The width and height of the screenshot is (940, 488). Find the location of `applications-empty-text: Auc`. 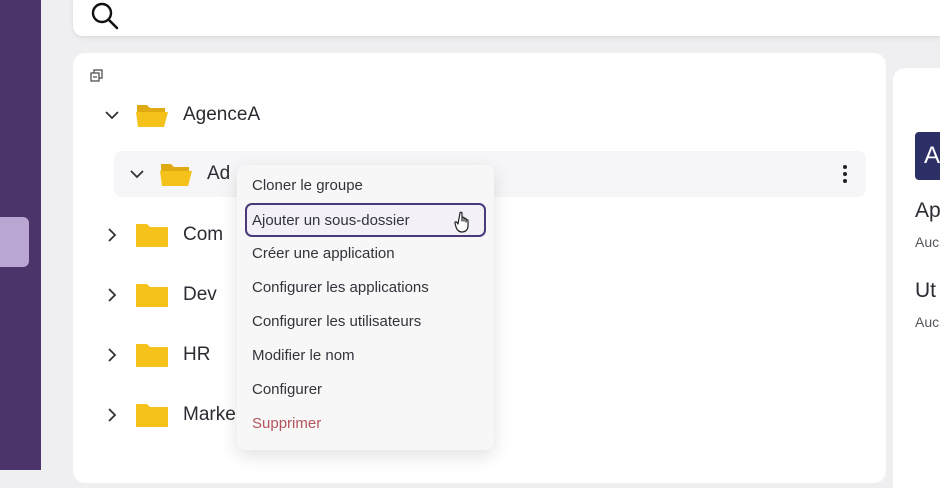

applications-empty-text: Auc is located at coordinates (927, 242).